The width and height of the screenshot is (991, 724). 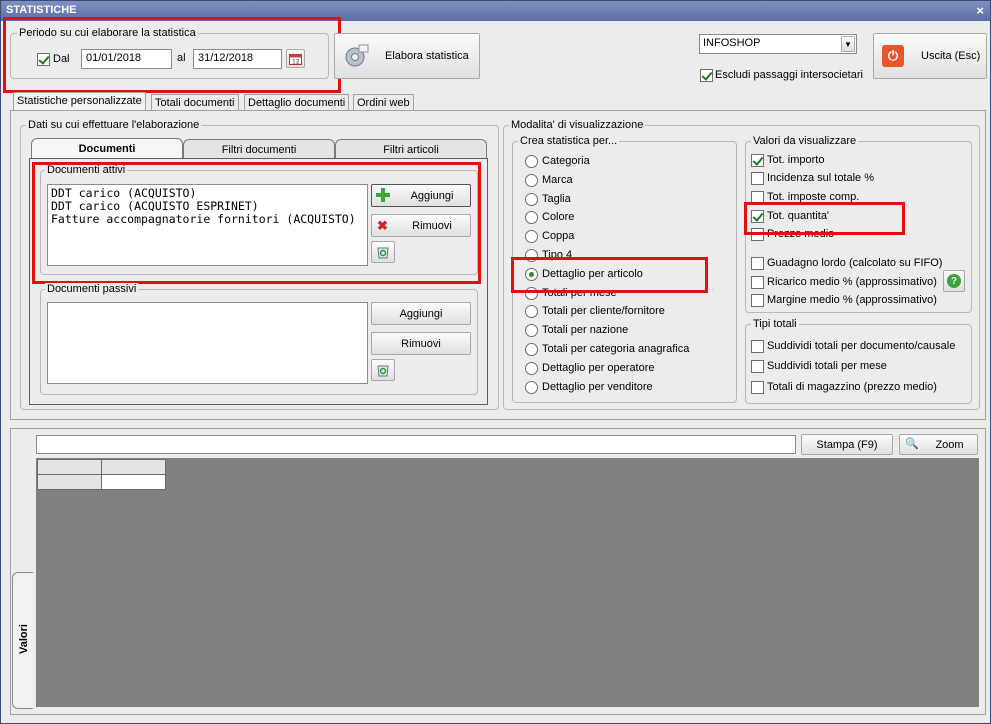 What do you see at coordinates (558, 236) in the screenshot?
I see `radio-label: Coppa` at bounding box center [558, 236].